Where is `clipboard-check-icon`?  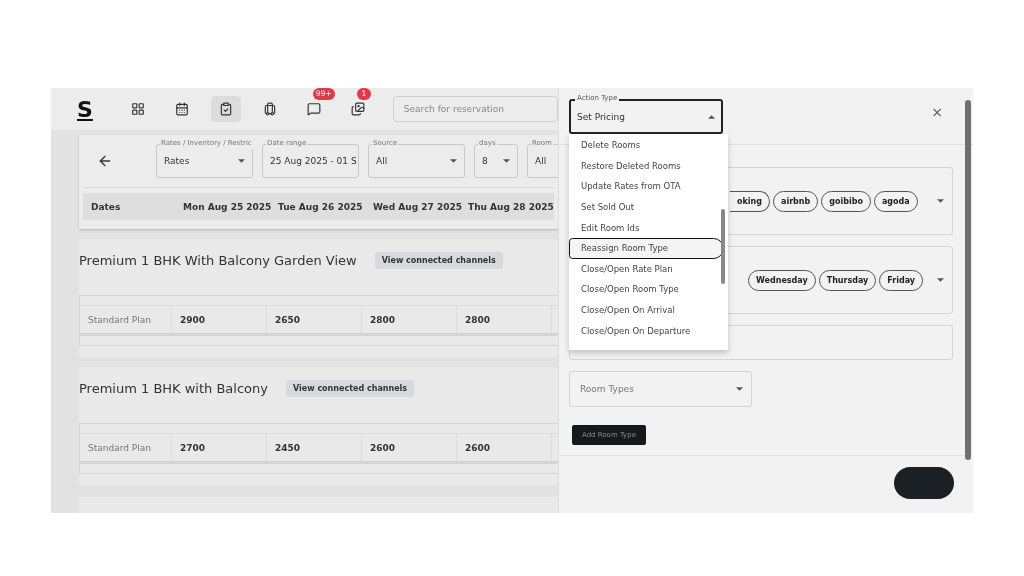 clipboard-check-icon is located at coordinates (225, 109).